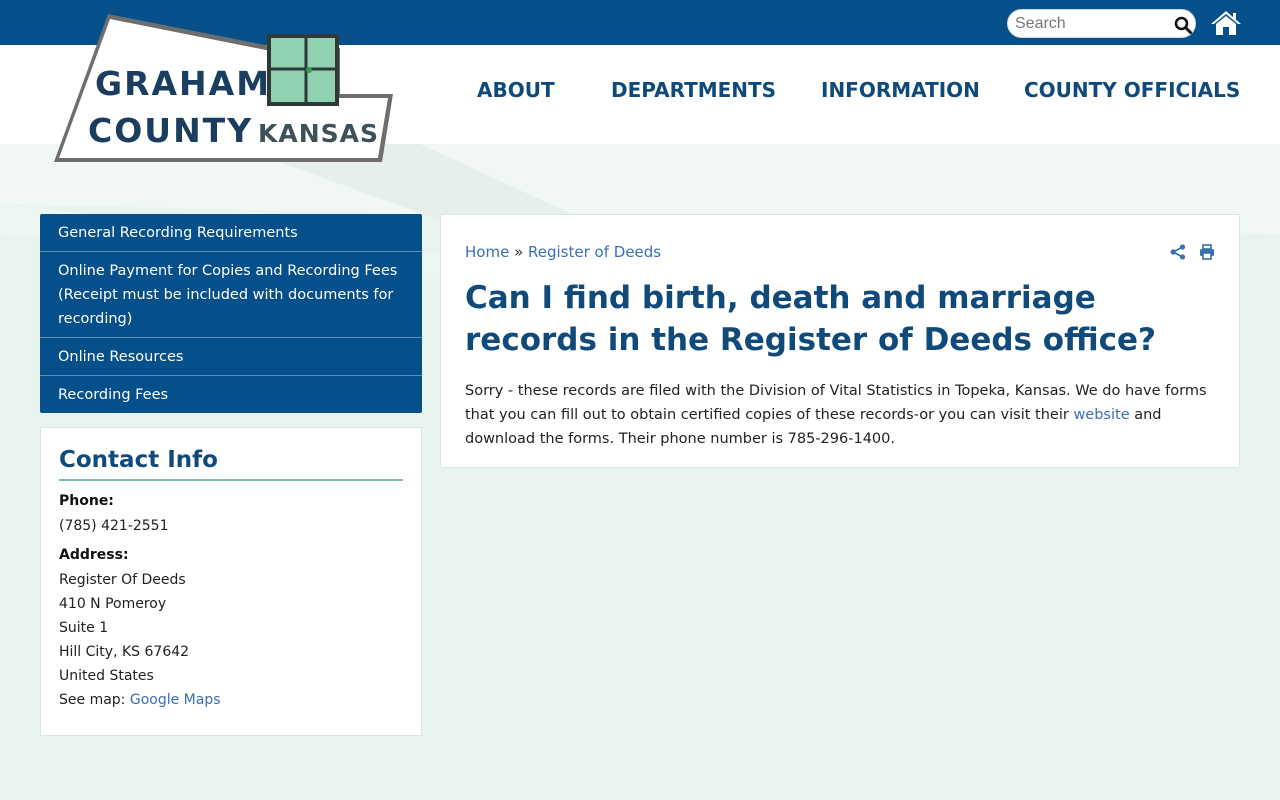  Describe the element at coordinates (94, 700) in the screenshot. I see `see-map-label: See map:` at that location.